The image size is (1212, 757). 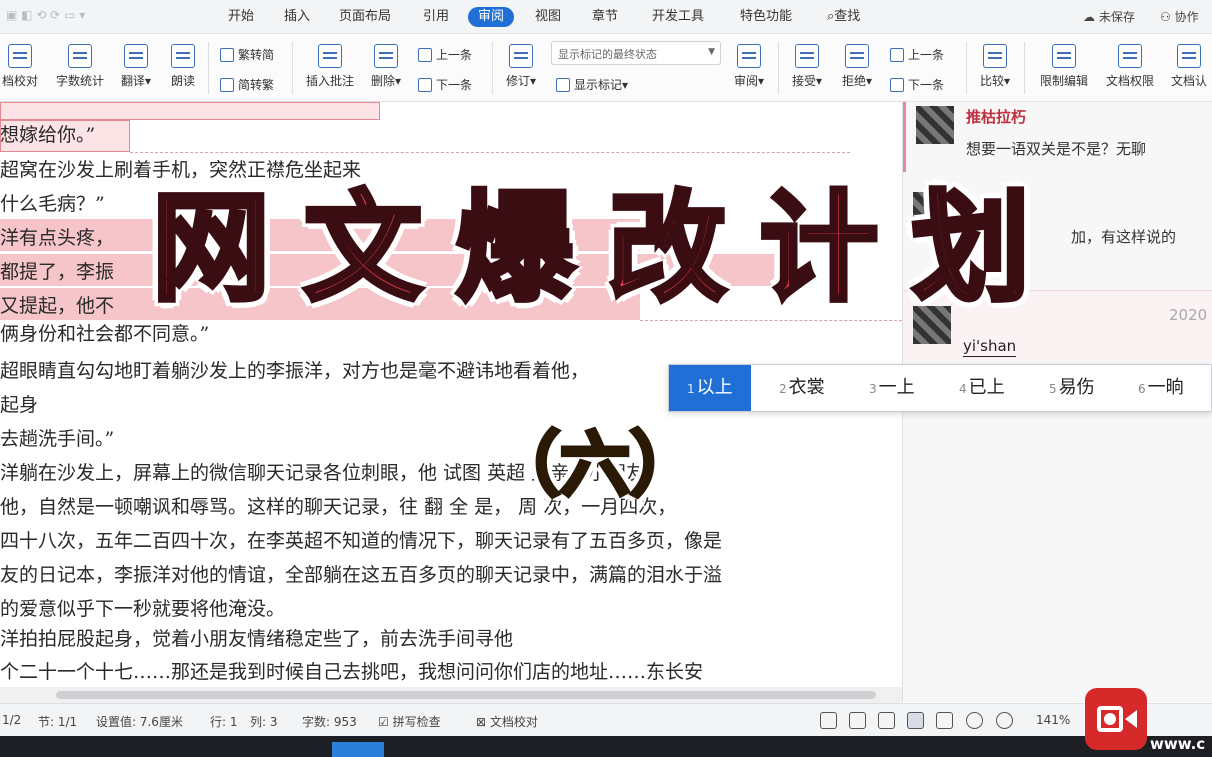 I want to click on taskbar, so click(x=606, y=746).